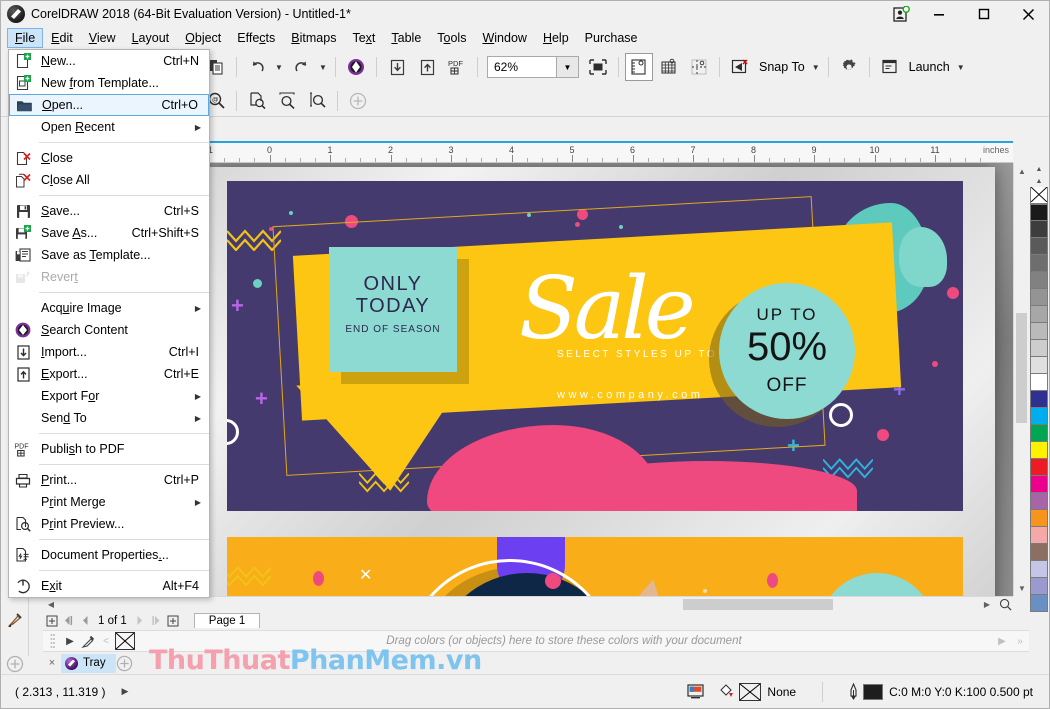 Image resolution: width=1050 pixels, height=709 pixels. What do you see at coordinates (853, 692) in the screenshot?
I see `outline-pen-icon` at bounding box center [853, 692].